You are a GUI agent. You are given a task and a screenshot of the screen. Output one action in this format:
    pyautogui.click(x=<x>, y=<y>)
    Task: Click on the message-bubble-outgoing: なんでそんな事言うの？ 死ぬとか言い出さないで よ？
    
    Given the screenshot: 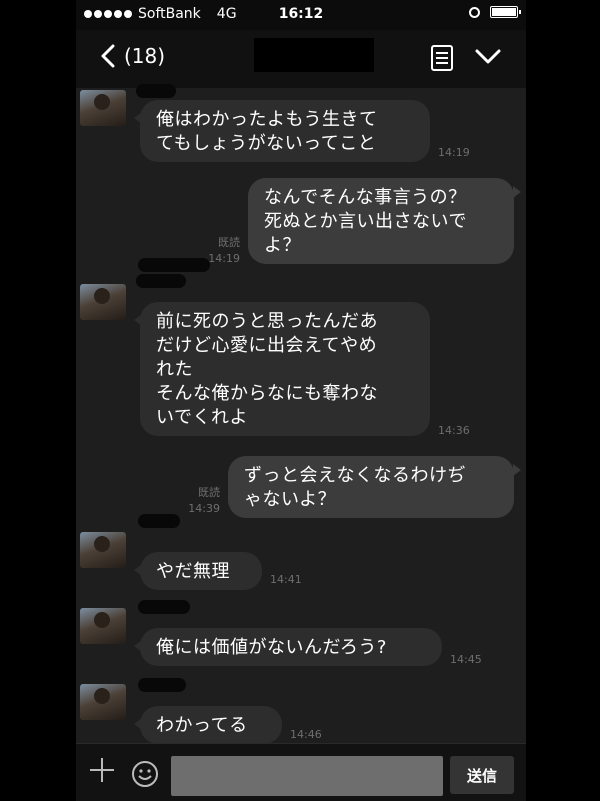 What is the action you would take?
    pyautogui.click(x=384, y=221)
    